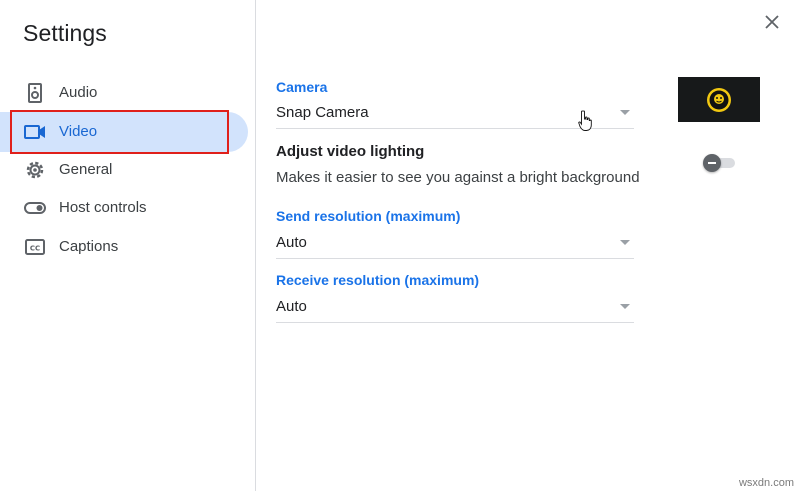 Image resolution: width=800 pixels, height=491 pixels. What do you see at coordinates (455, 245) in the screenshot?
I see `send-resolution-select: Auto` at bounding box center [455, 245].